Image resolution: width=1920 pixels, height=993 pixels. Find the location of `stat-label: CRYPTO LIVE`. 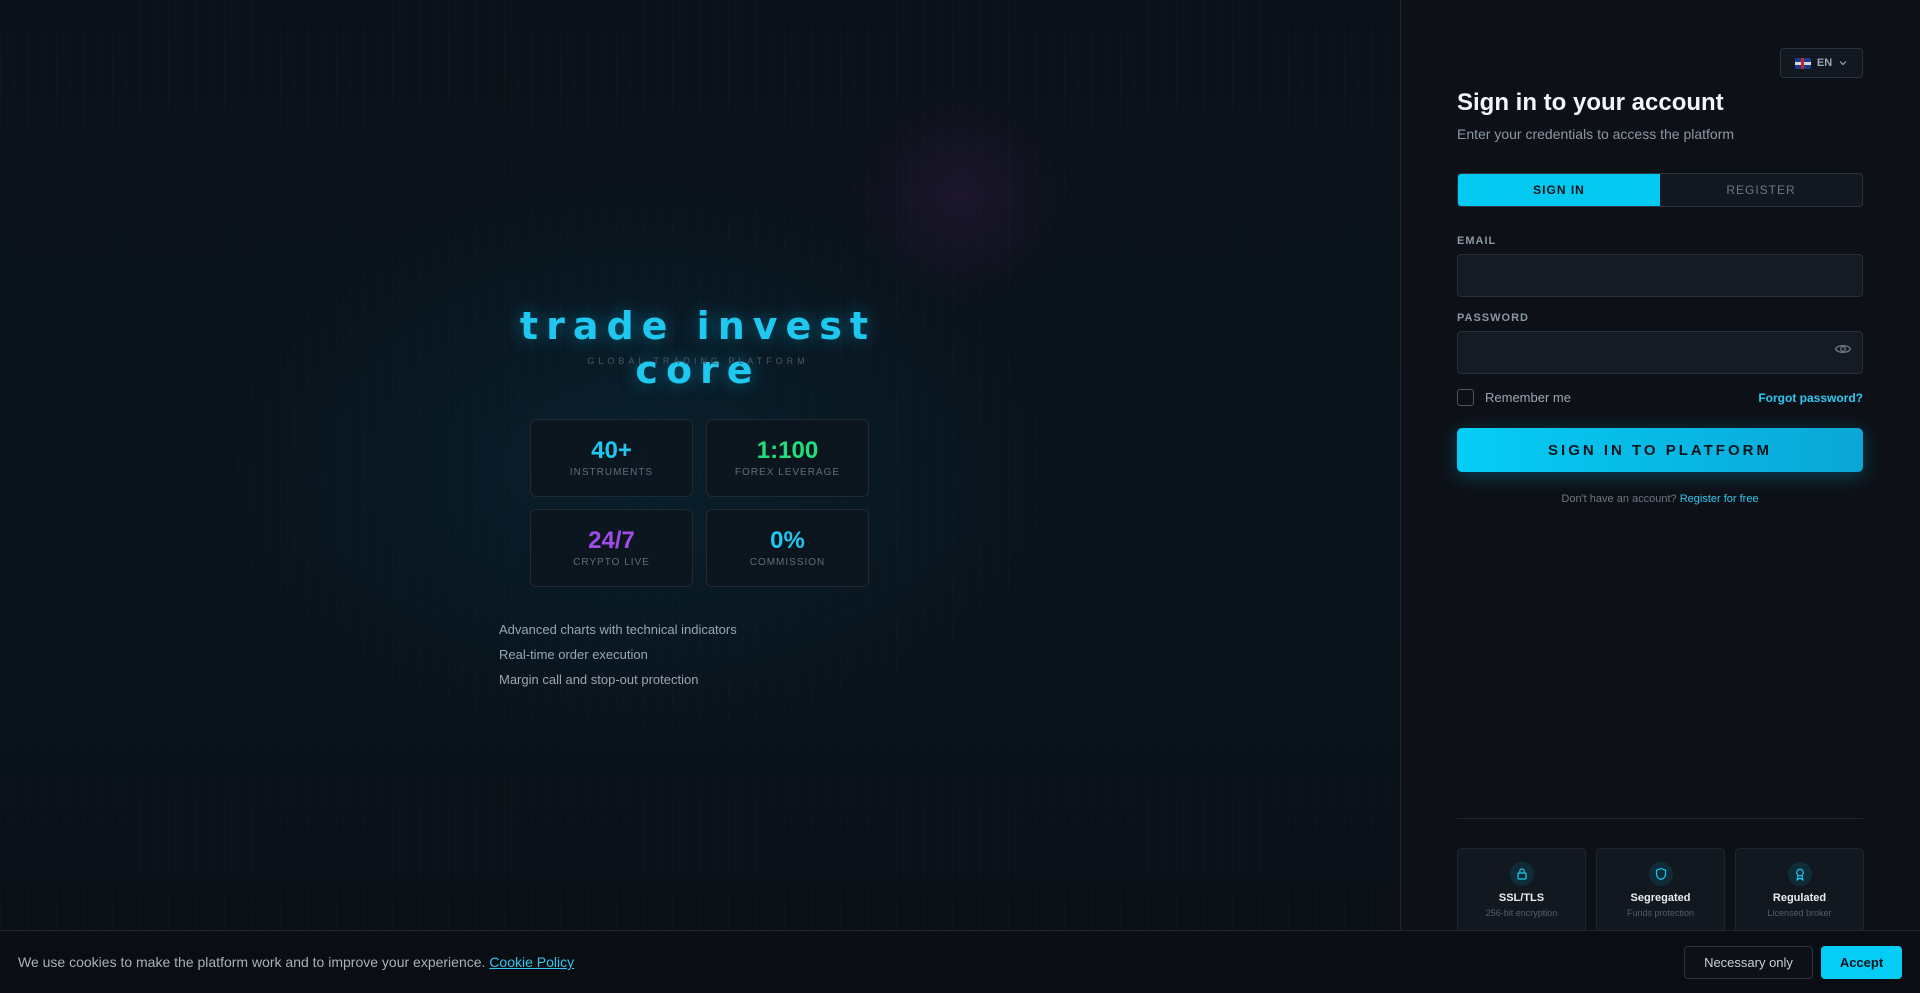

stat-label: CRYPTO LIVE is located at coordinates (611, 562).